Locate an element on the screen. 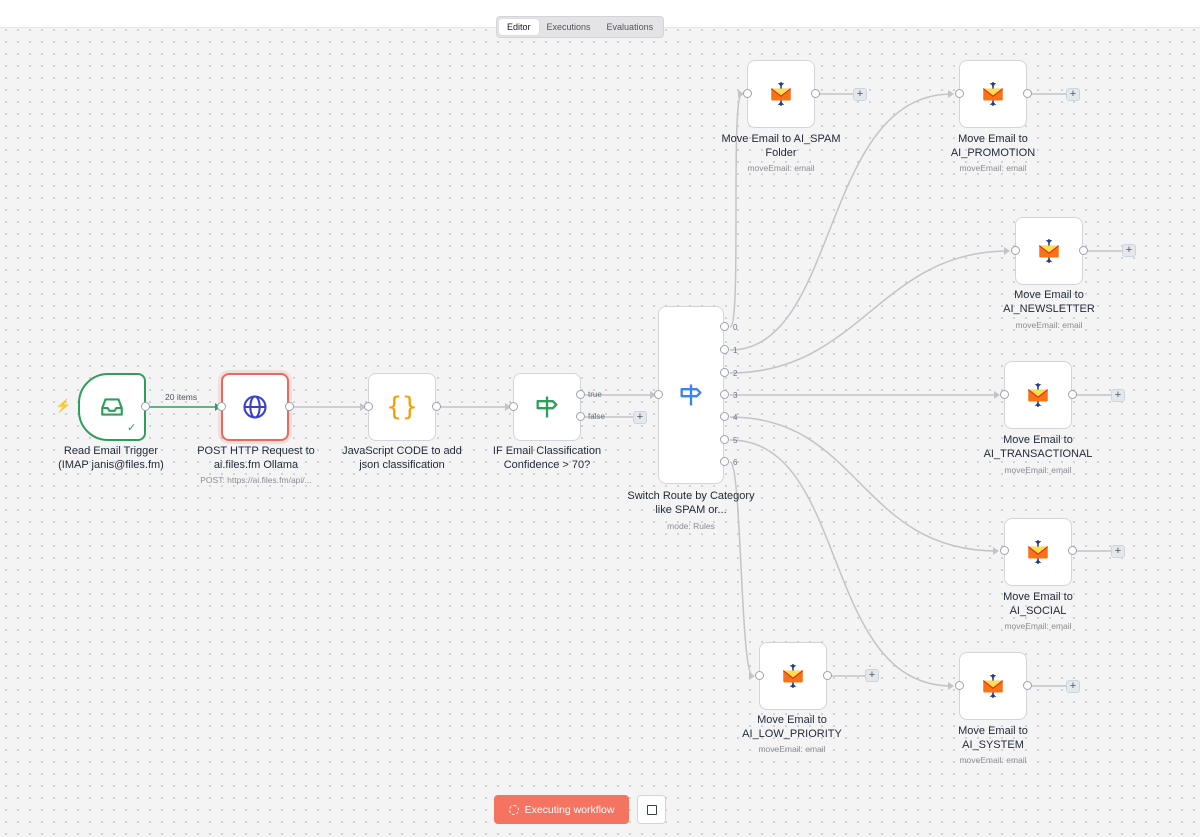  low-priority-sub: moveEmail: email is located at coordinates (792, 749).